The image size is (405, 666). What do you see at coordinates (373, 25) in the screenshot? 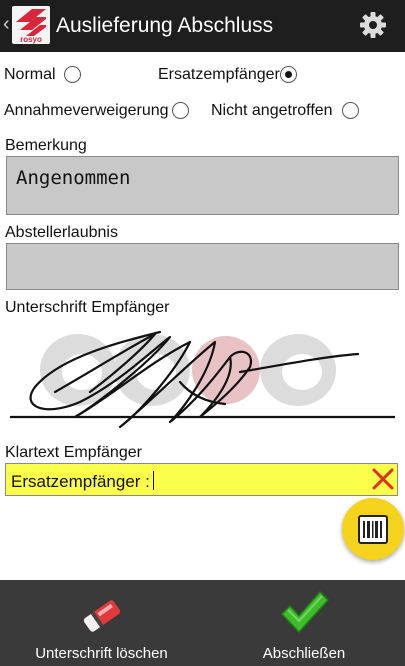
I see `gear-icon` at bounding box center [373, 25].